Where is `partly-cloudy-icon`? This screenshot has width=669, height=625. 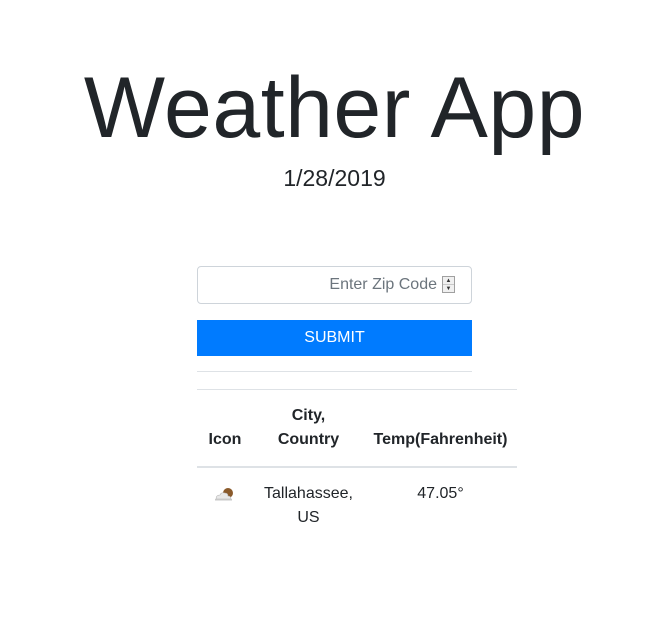
partly-cloudy-icon is located at coordinates (224, 494).